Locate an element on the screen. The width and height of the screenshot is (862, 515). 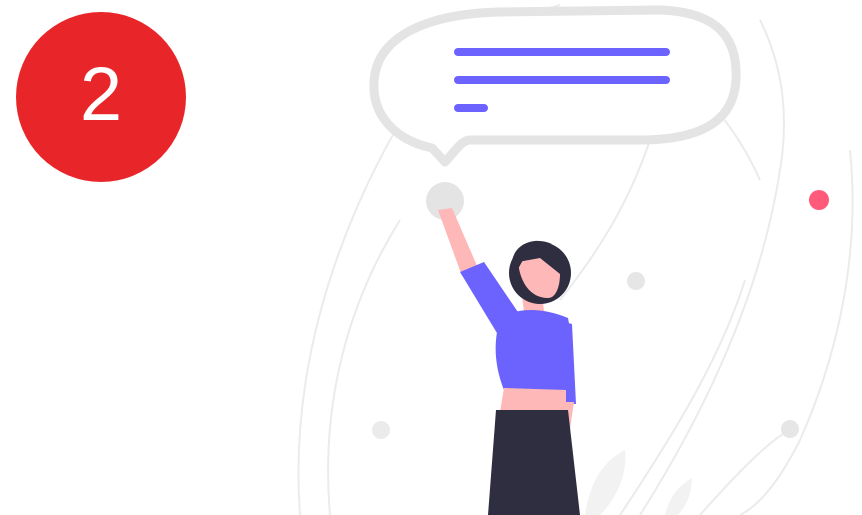
speech-bubble-icon is located at coordinates (555, 86).